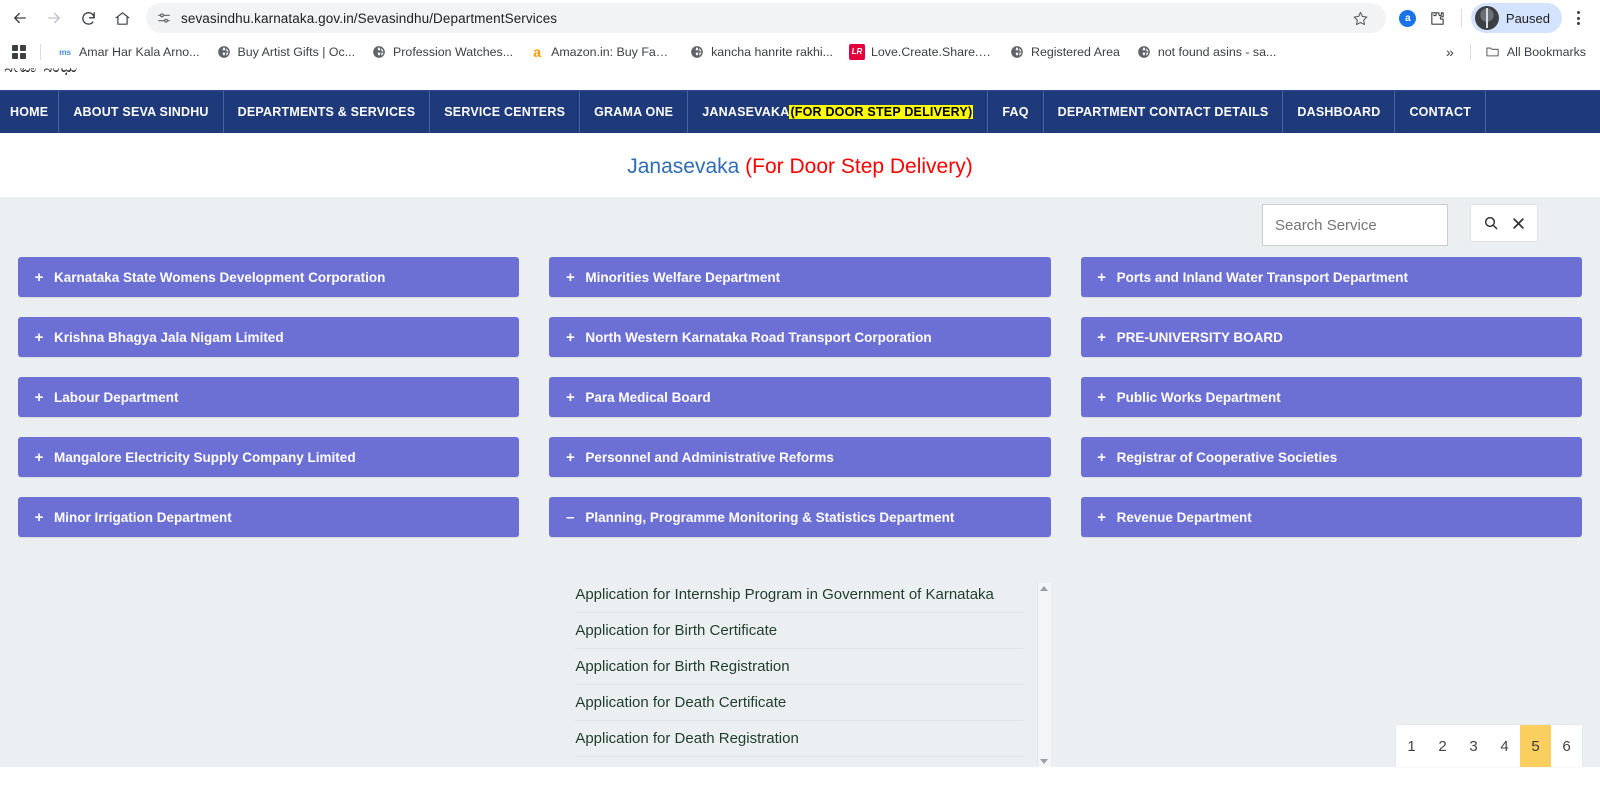  Describe the element at coordinates (1491, 223) in the screenshot. I see `search-icon` at that location.